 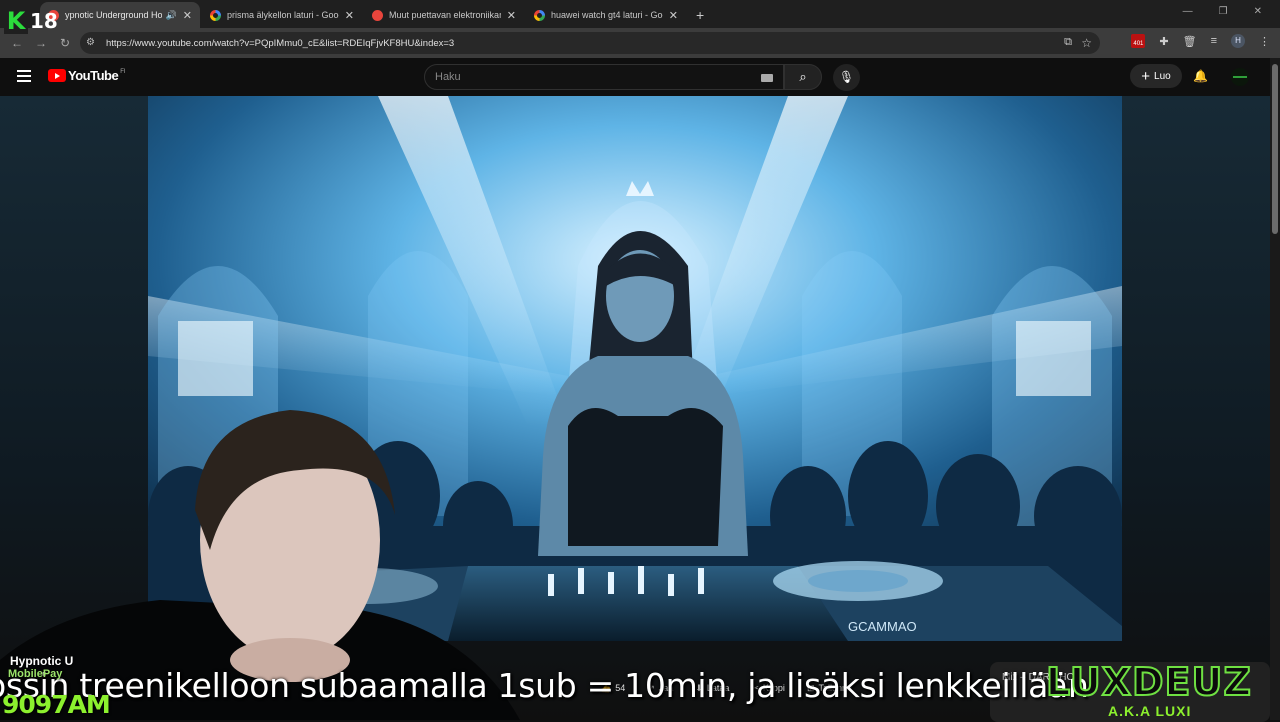 I want to click on tab-youtube: ypnotic Underground Ho 🔊 ✕, so click(x=120, y=15).